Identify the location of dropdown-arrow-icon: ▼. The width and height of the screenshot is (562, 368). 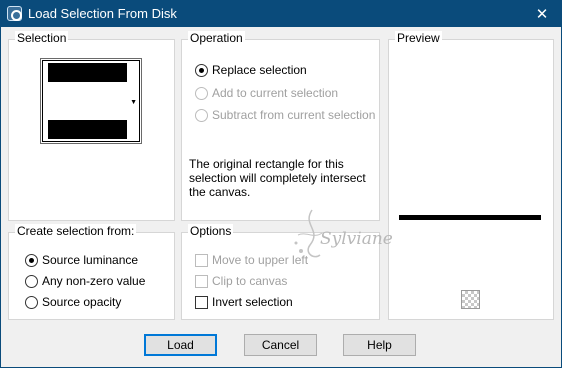
(133, 102).